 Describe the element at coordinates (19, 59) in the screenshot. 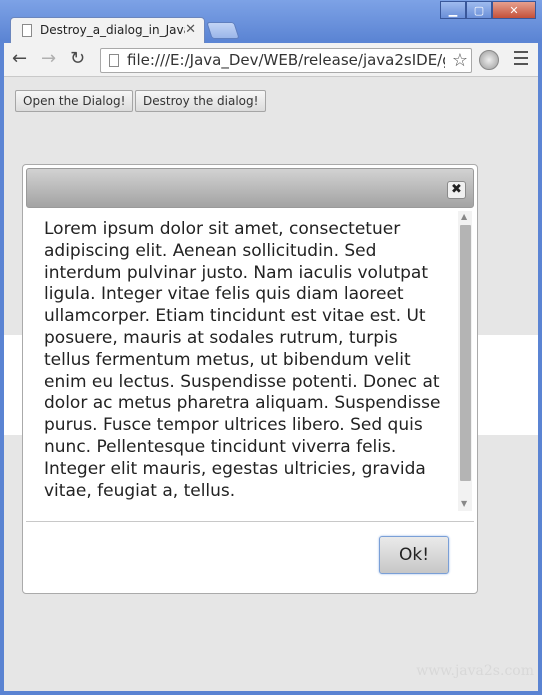

I see `back-icon: ←` at that location.